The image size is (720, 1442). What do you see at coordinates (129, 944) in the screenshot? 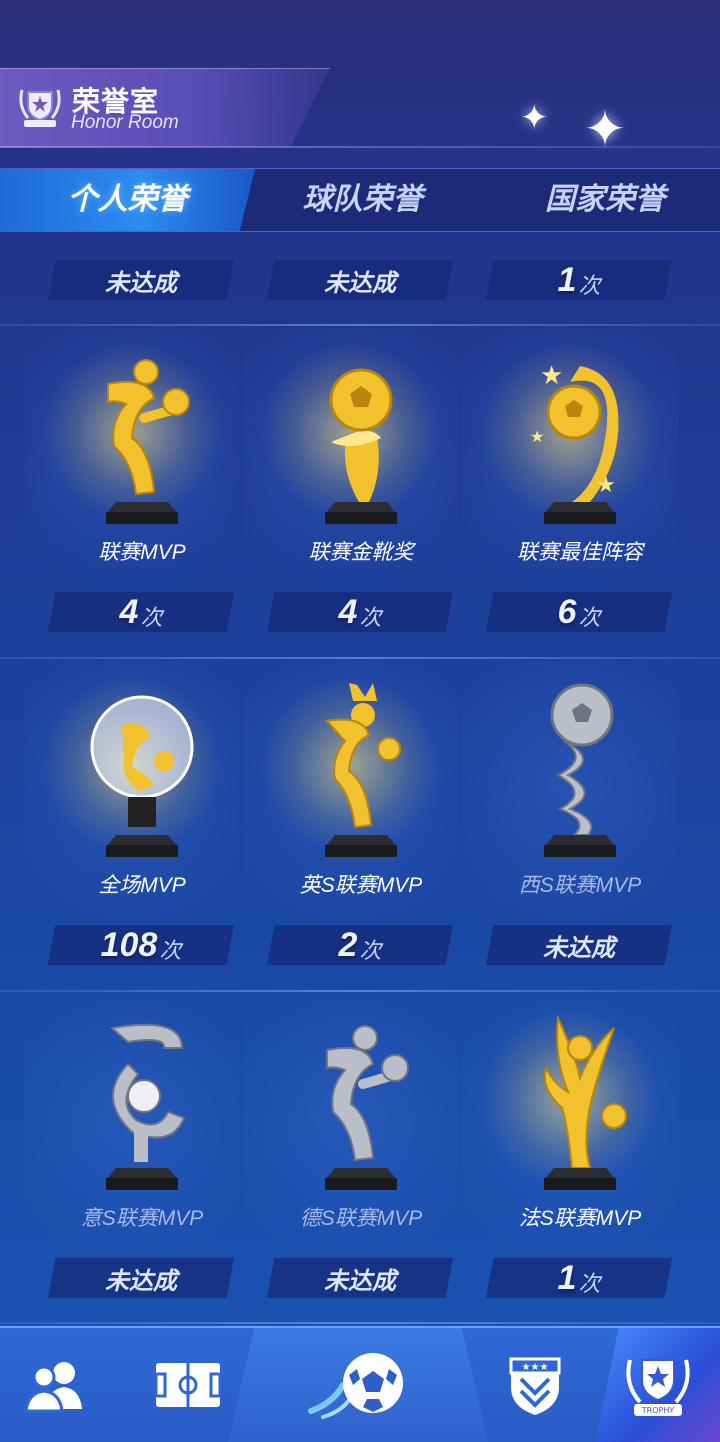
I see `count-number: 108` at bounding box center [129, 944].